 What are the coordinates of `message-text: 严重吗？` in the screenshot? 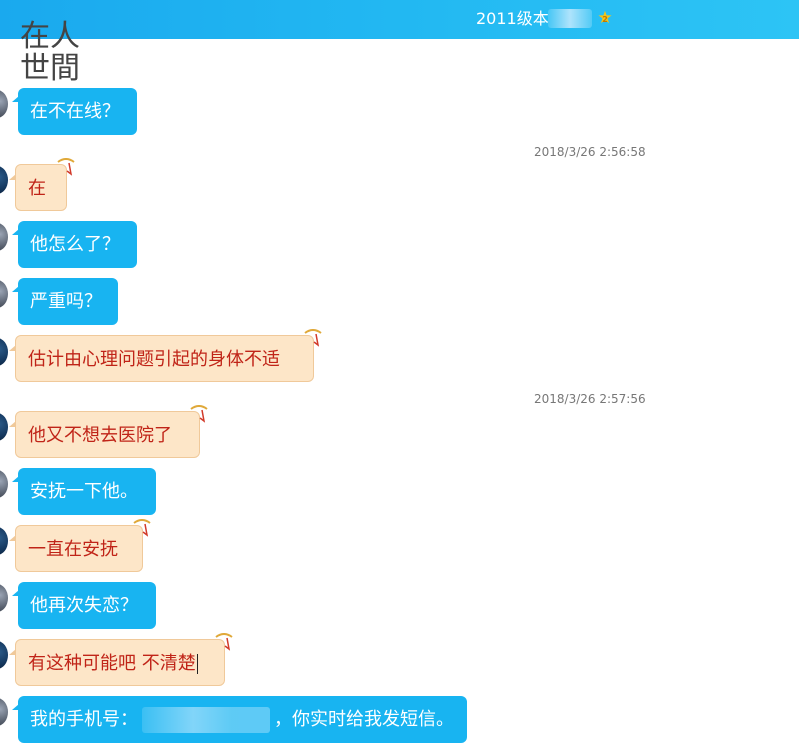 It's located at (66, 301).